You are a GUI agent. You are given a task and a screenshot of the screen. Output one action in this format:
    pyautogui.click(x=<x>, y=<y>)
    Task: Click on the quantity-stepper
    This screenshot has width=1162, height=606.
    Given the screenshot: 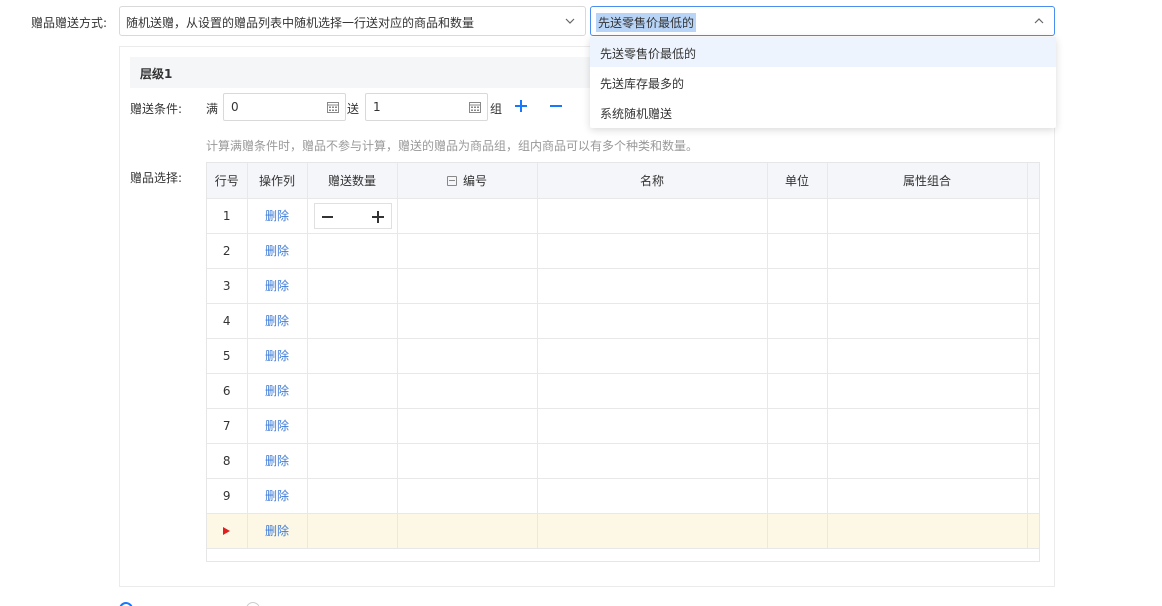 What is the action you would take?
    pyautogui.click(x=352, y=215)
    